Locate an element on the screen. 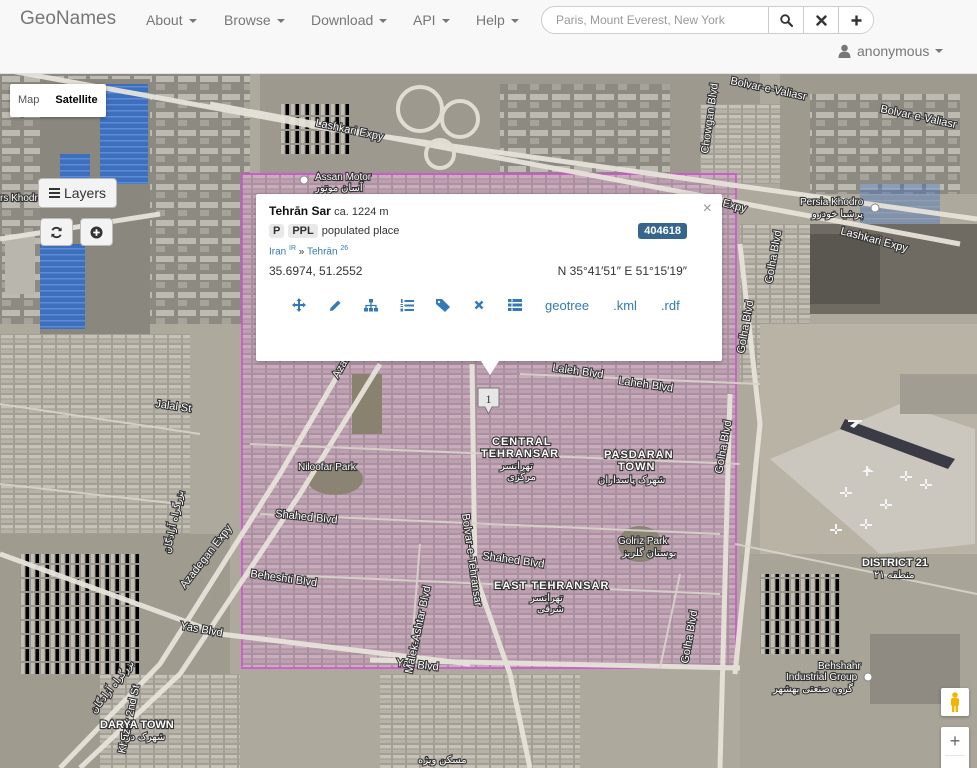 The height and width of the screenshot is (768, 977). map-type-control: Map Satellite is located at coordinates (58, 100).